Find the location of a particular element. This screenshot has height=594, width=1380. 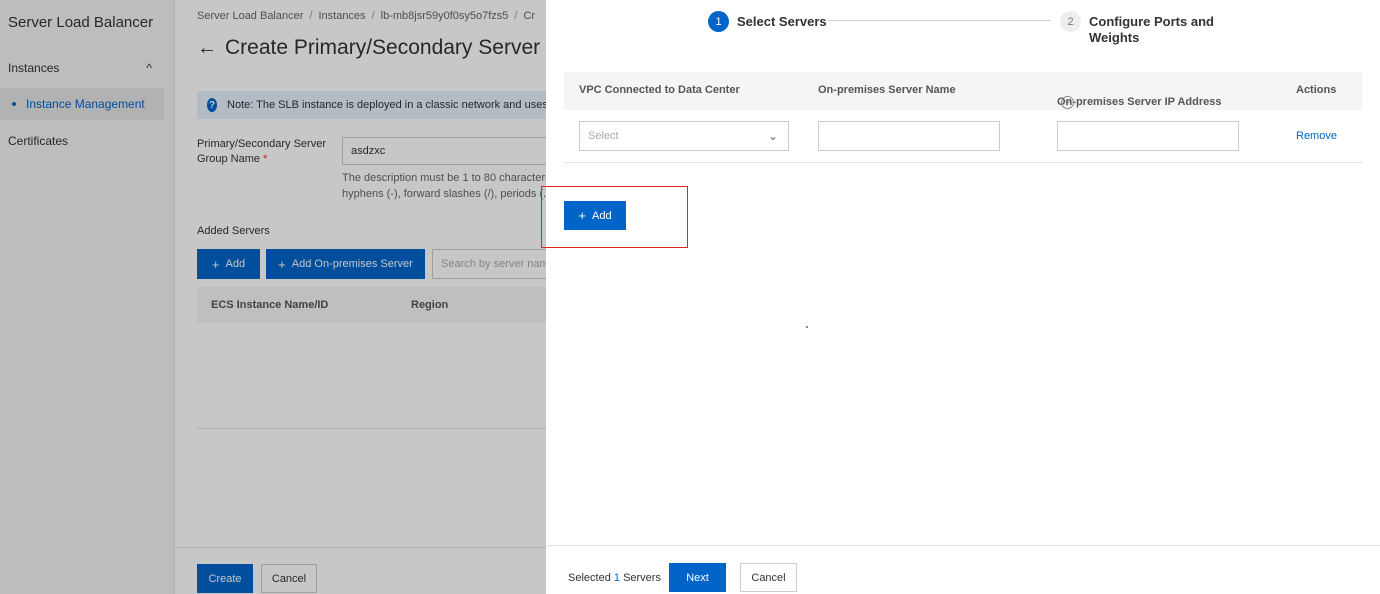

drawer-cancel-button: Cancel is located at coordinates (768, 577).